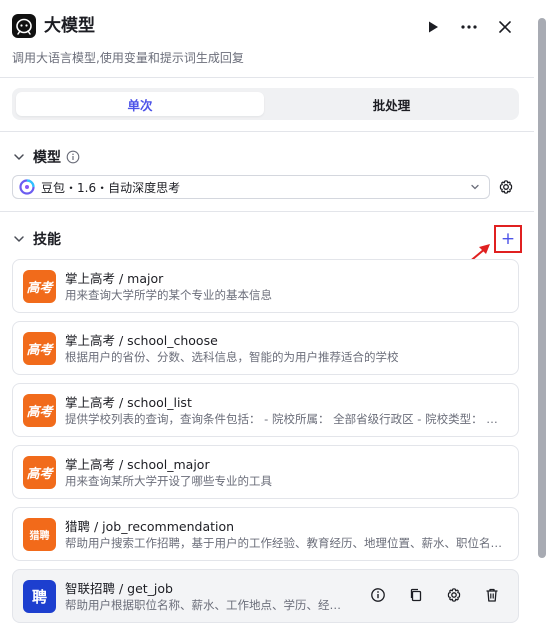  Describe the element at coordinates (128, 58) in the screenshot. I see `node-description: 调用大语言模型,使用变量和提示词生成回复` at that location.